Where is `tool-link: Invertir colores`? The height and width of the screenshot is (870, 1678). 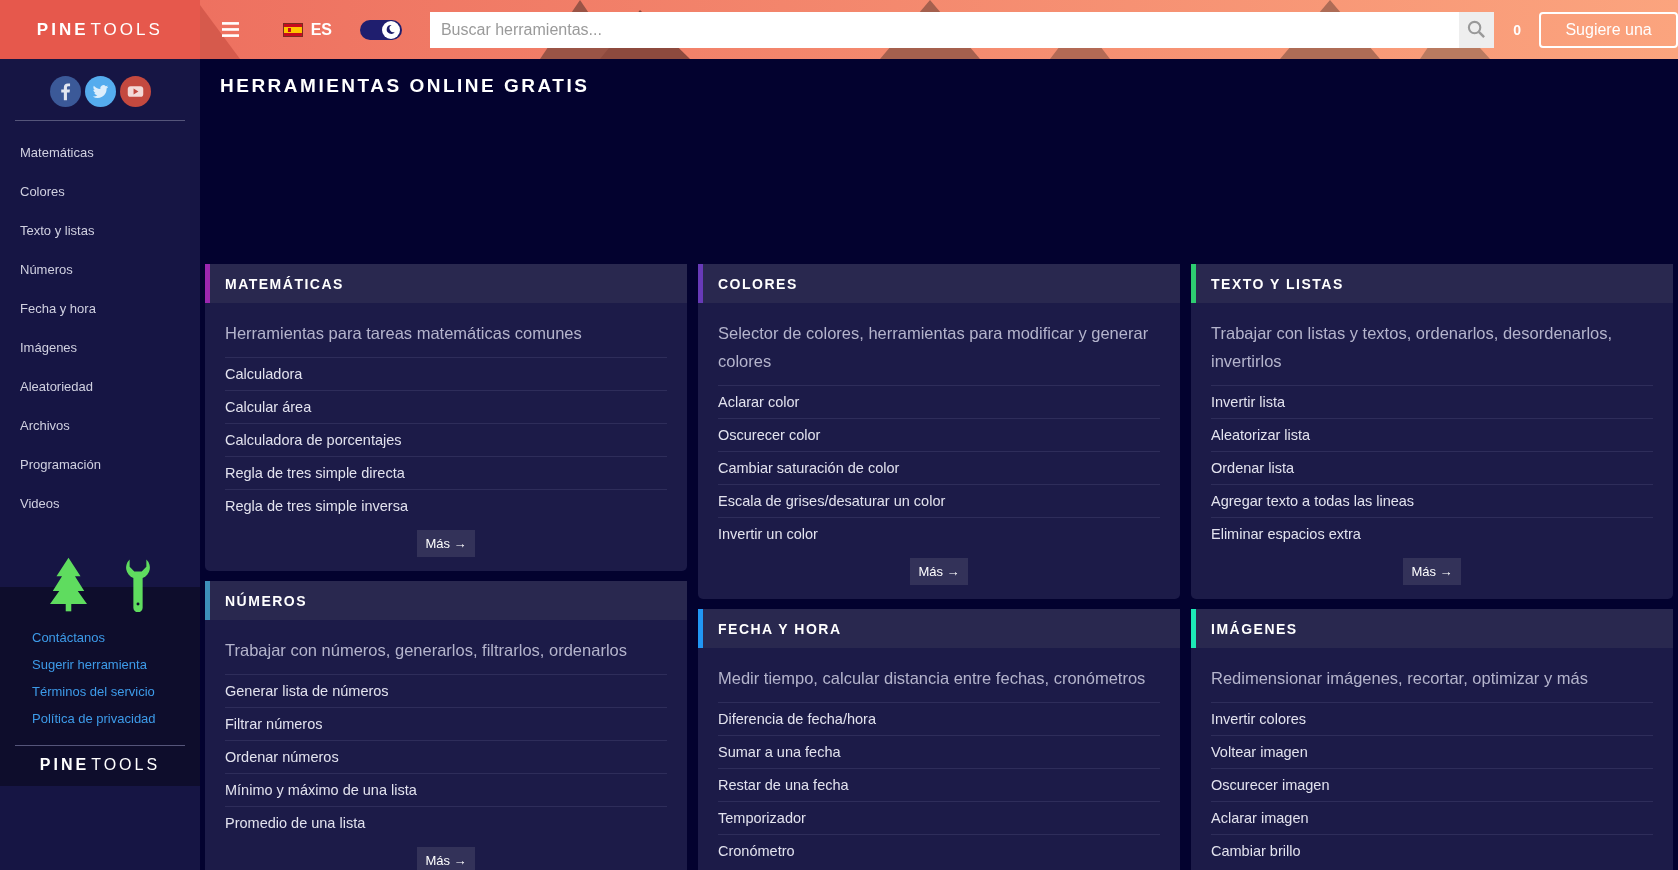 tool-link: Invertir colores is located at coordinates (1432, 719).